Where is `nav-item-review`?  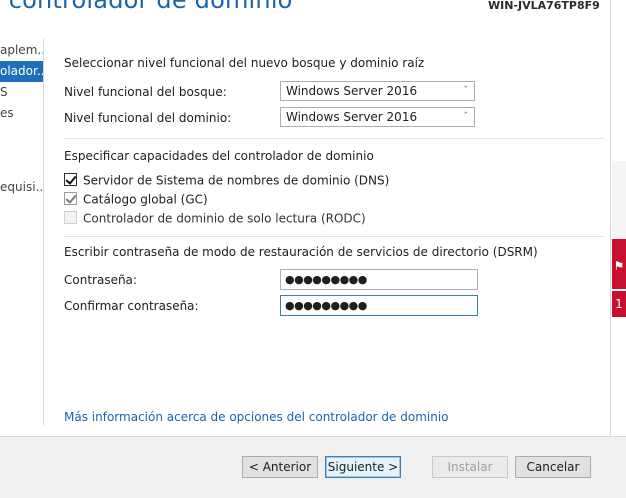
nav-item-review is located at coordinates (22, 155).